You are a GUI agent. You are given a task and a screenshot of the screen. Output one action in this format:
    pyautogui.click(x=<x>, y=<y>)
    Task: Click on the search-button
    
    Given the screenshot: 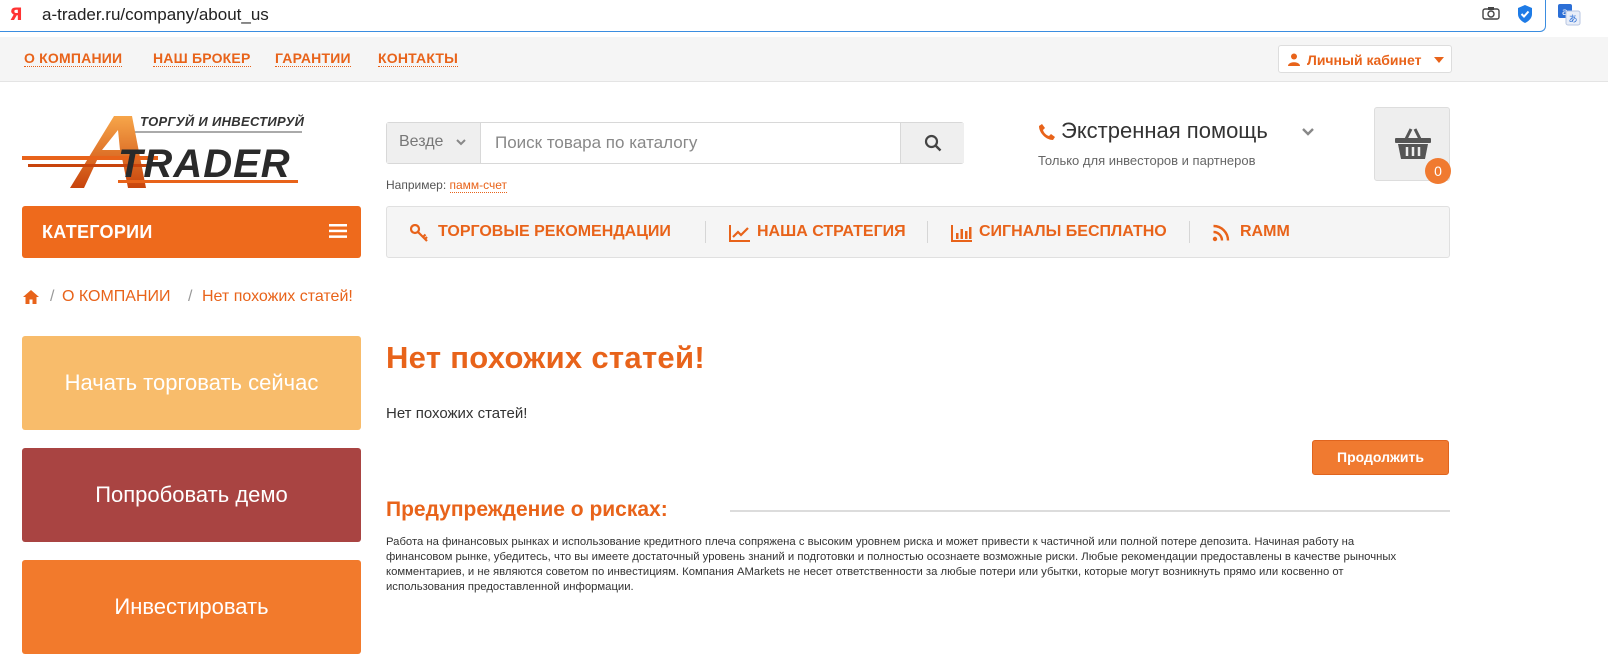 What is the action you would take?
    pyautogui.click(x=932, y=143)
    